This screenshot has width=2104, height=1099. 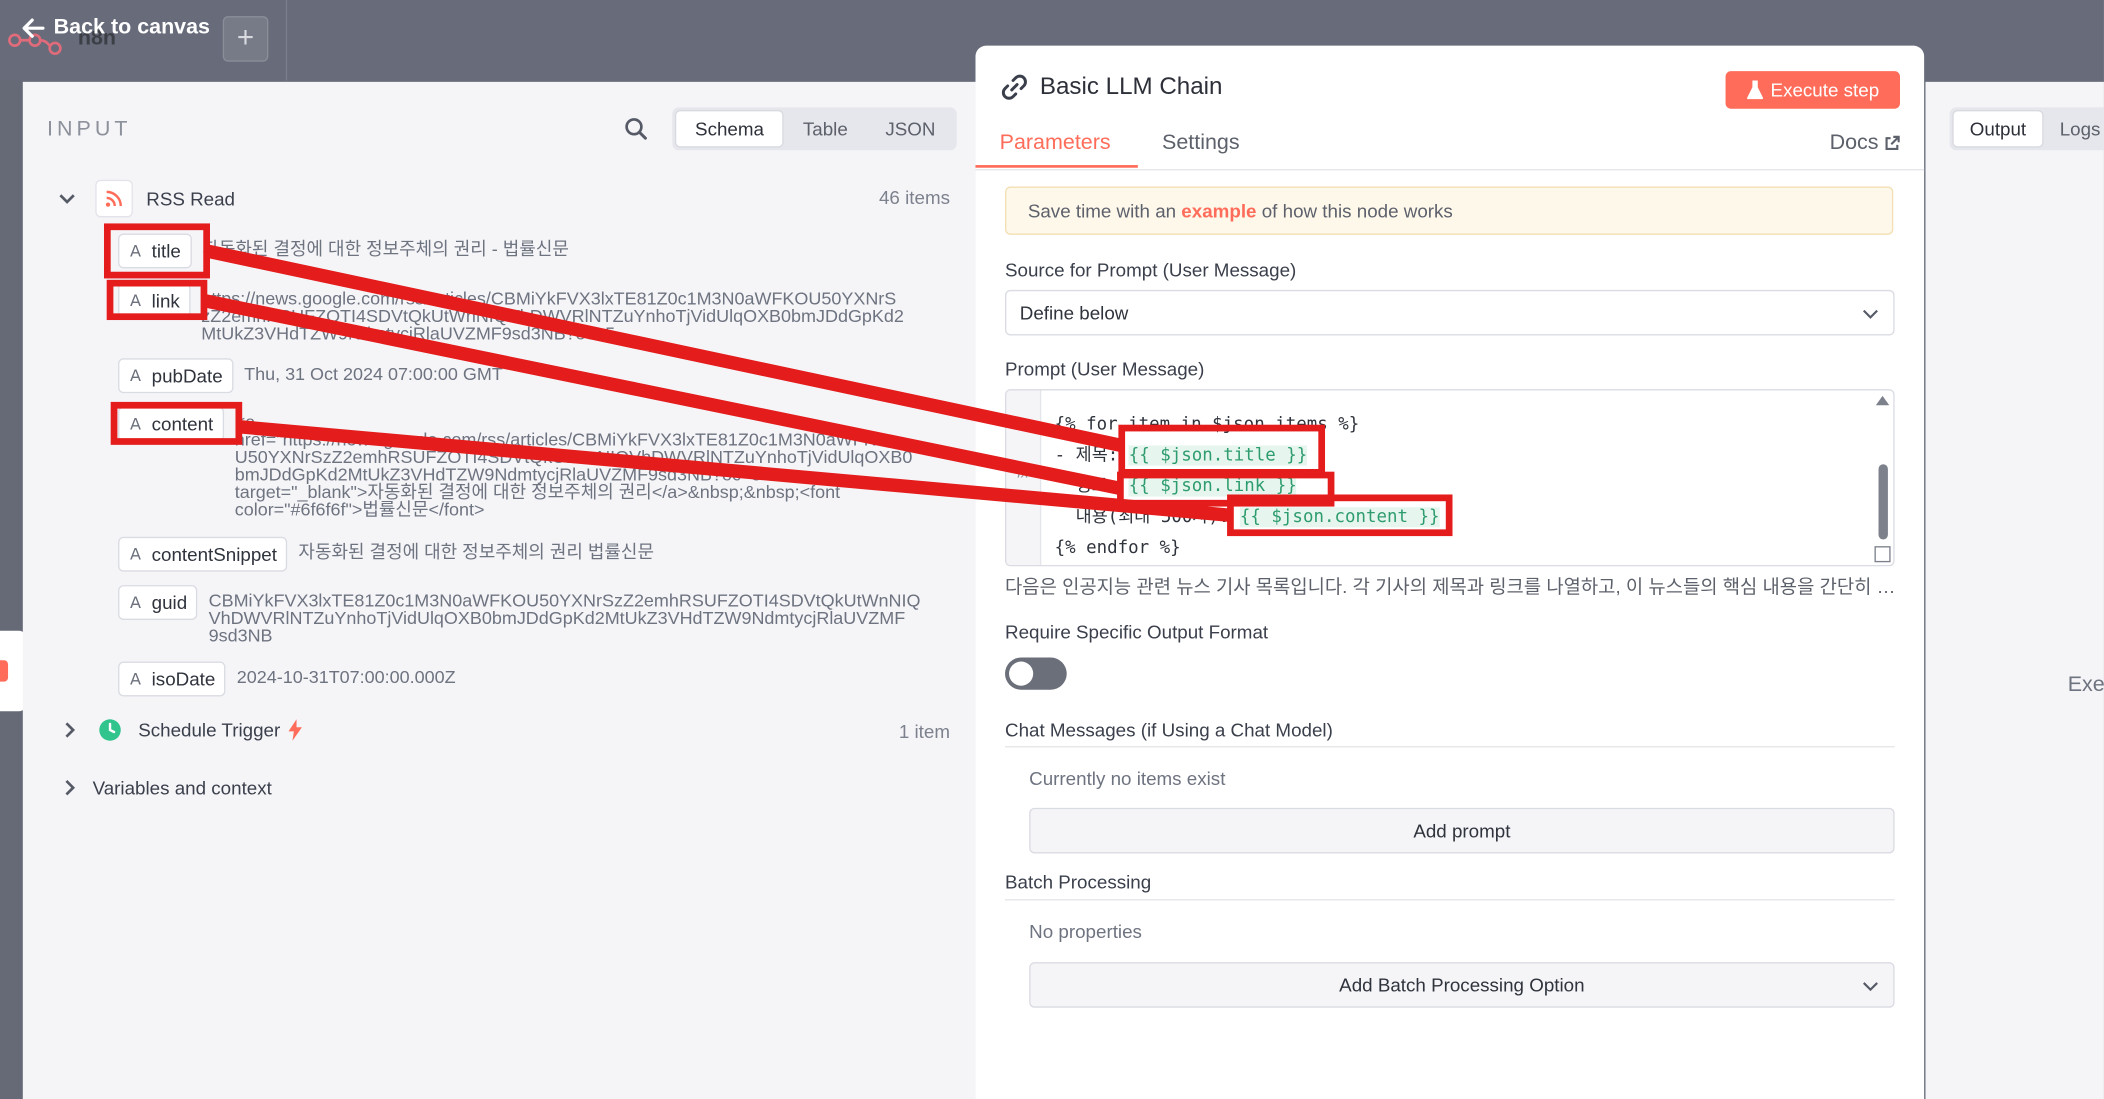 What do you see at coordinates (11, 589) in the screenshot?
I see `left-background` at bounding box center [11, 589].